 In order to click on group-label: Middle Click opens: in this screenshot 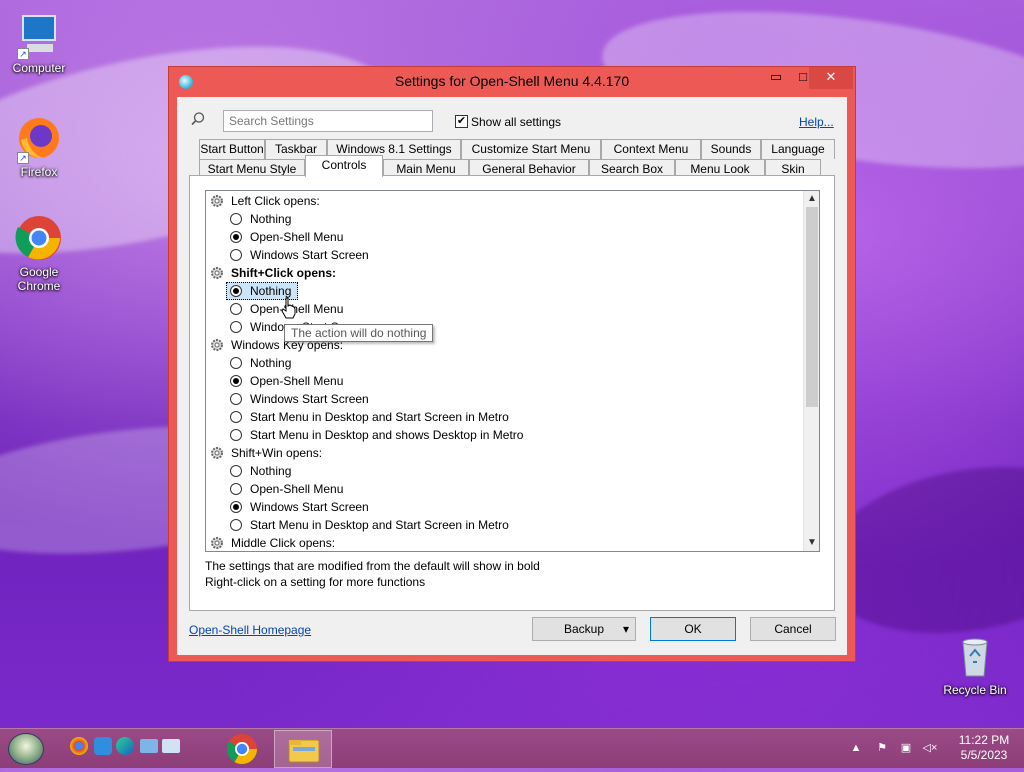, I will do `click(283, 543)`.